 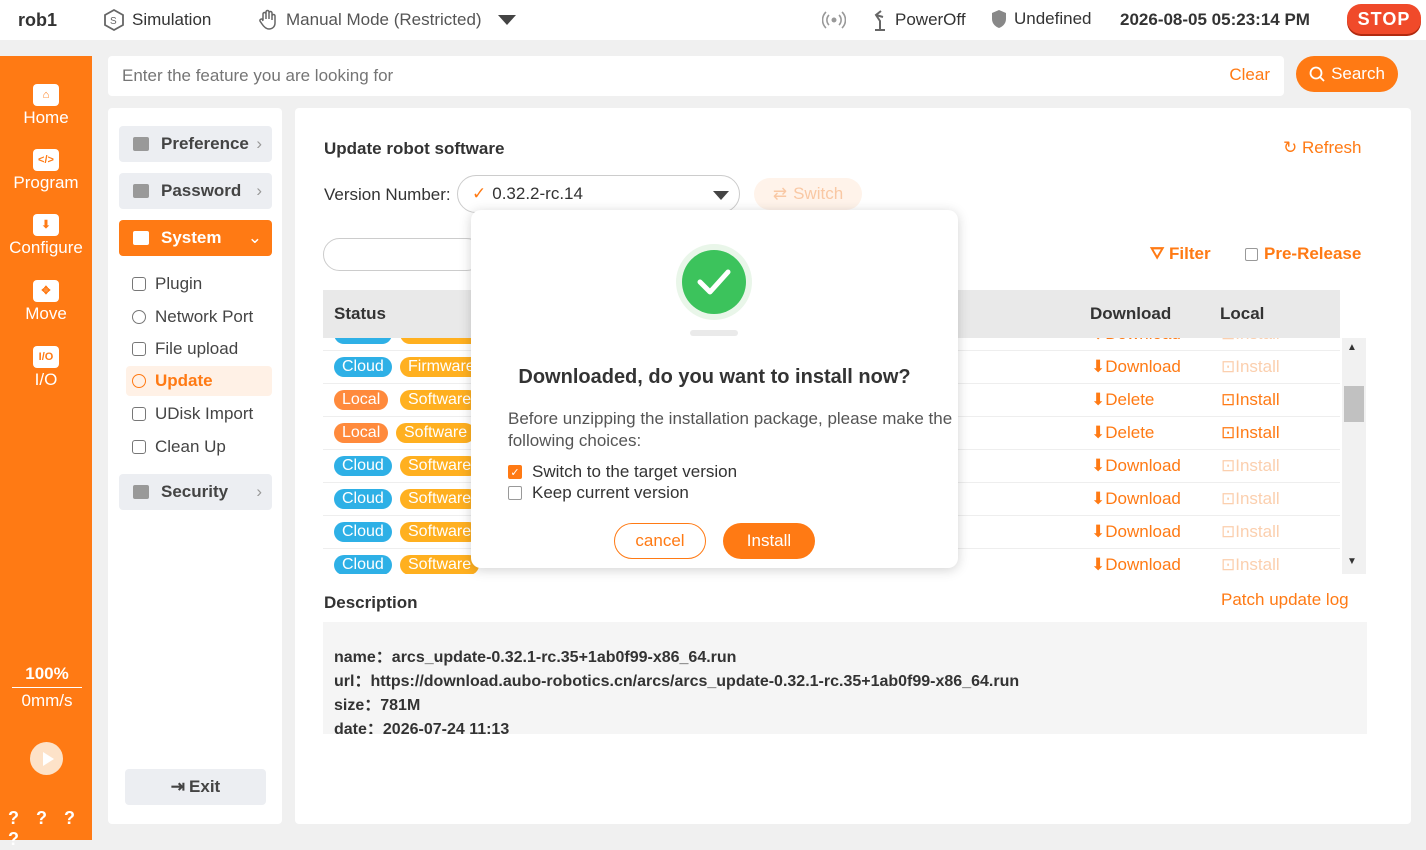 I want to click on option-keep-version: Keep current version, so click(x=598, y=493).